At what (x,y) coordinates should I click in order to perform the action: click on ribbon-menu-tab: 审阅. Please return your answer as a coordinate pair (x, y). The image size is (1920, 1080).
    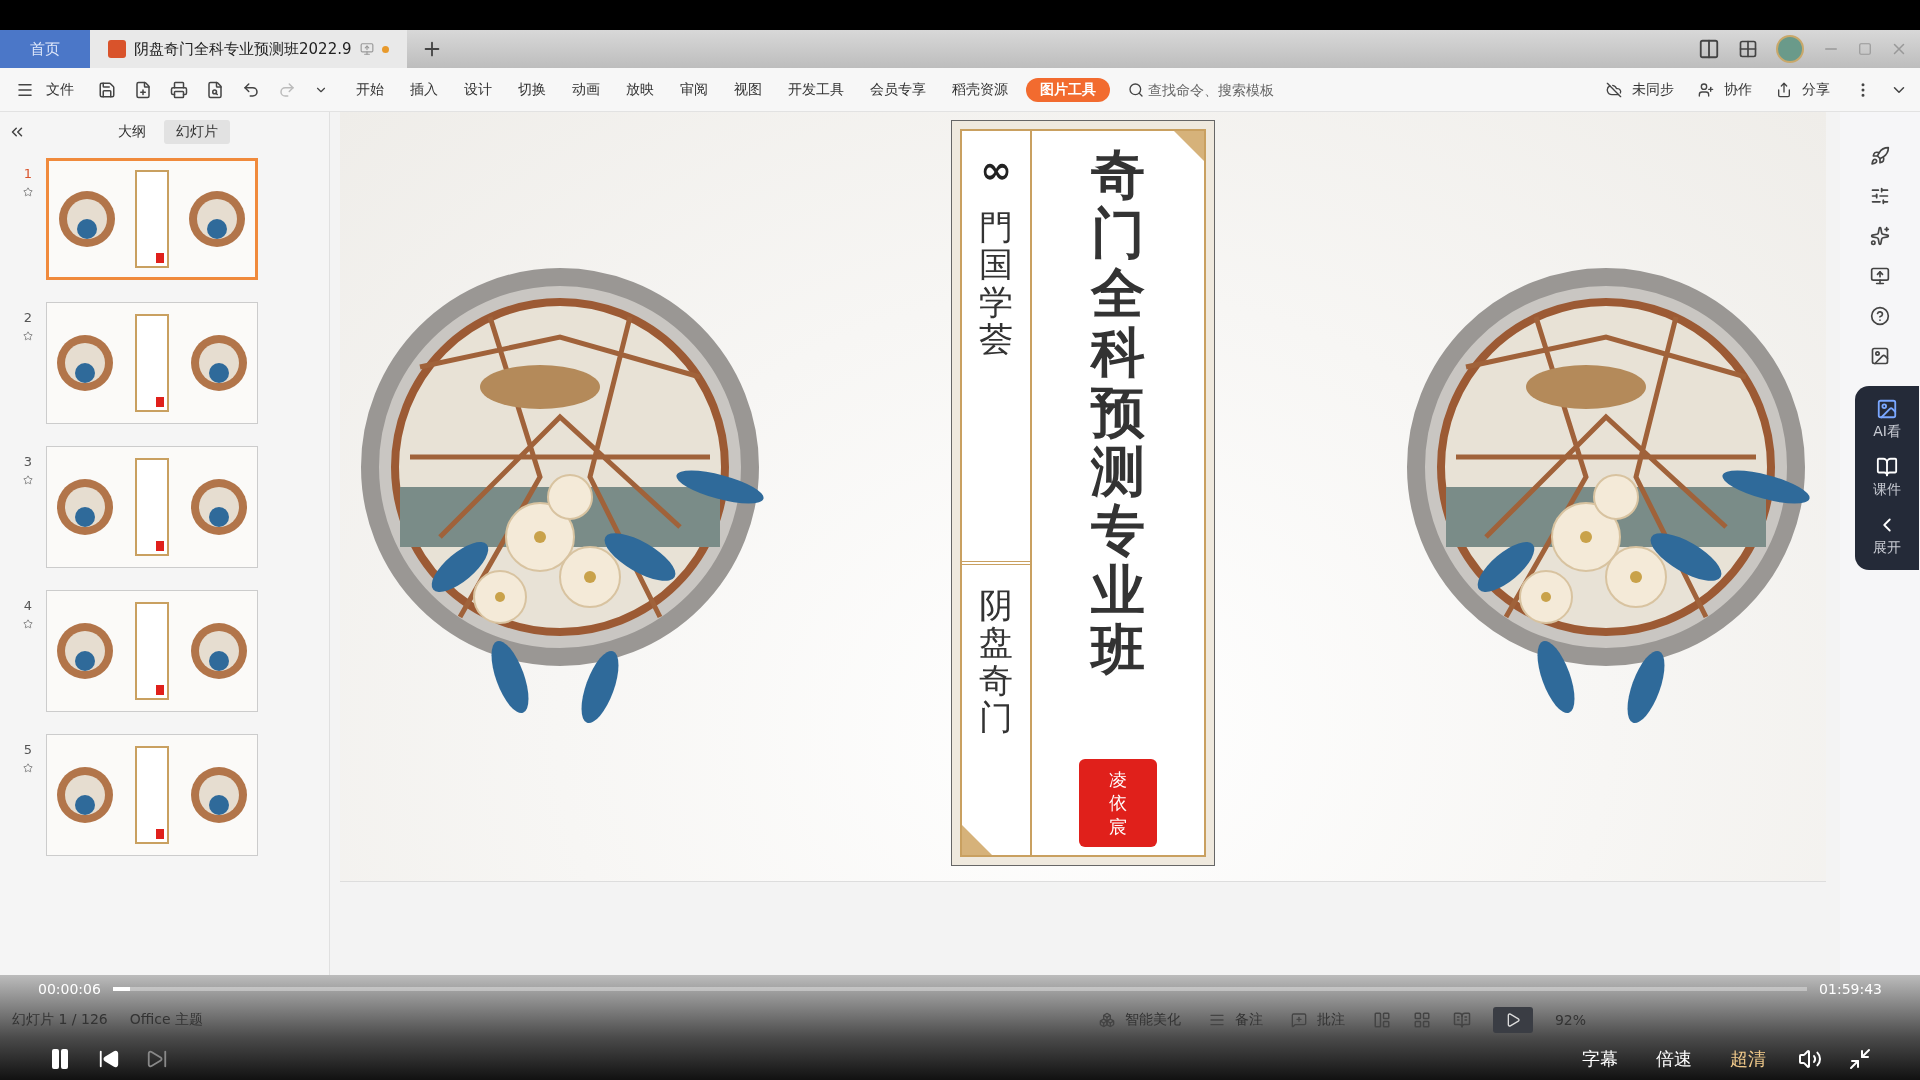
    Looking at the image, I should click on (694, 89).